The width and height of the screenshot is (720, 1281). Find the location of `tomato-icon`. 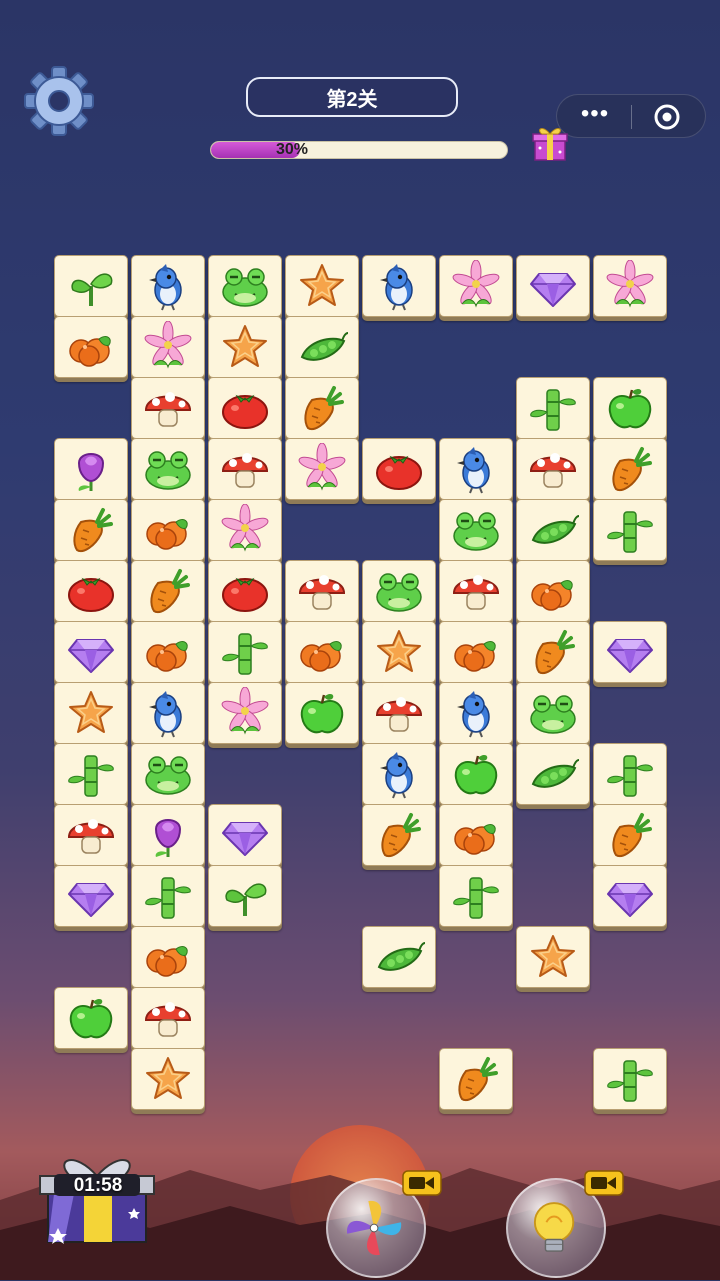

tomato-icon is located at coordinates (245, 594).